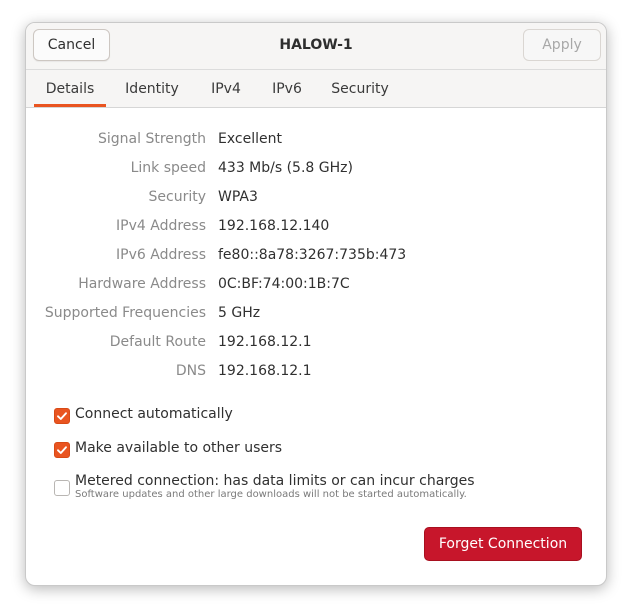 The width and height of the screenshot is (632, 614). What do you see at coordinates (161, 226) in the screenshot?
I see `detail-label: IPv4 Address` at bounding box center [161, 226].